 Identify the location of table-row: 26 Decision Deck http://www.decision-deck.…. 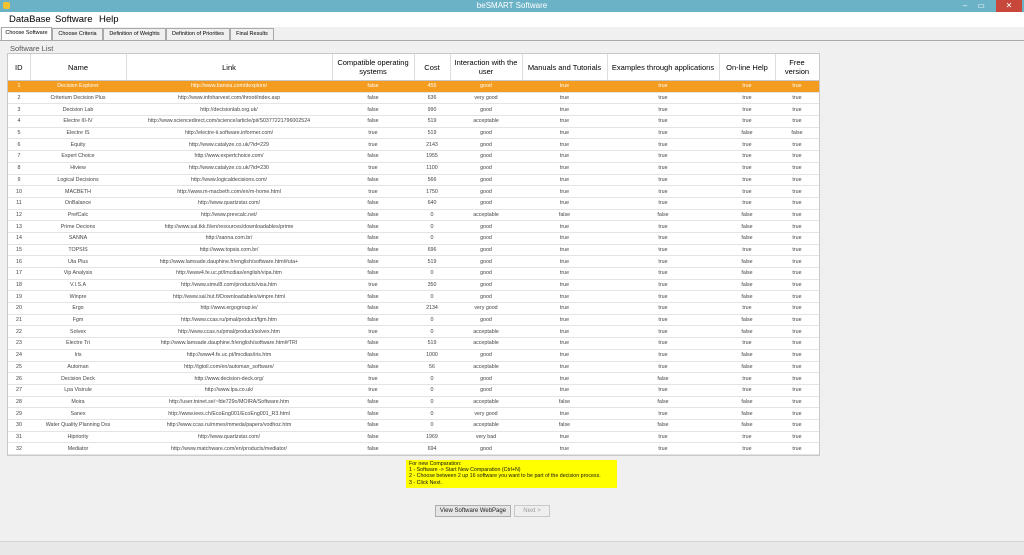
(413, 378).